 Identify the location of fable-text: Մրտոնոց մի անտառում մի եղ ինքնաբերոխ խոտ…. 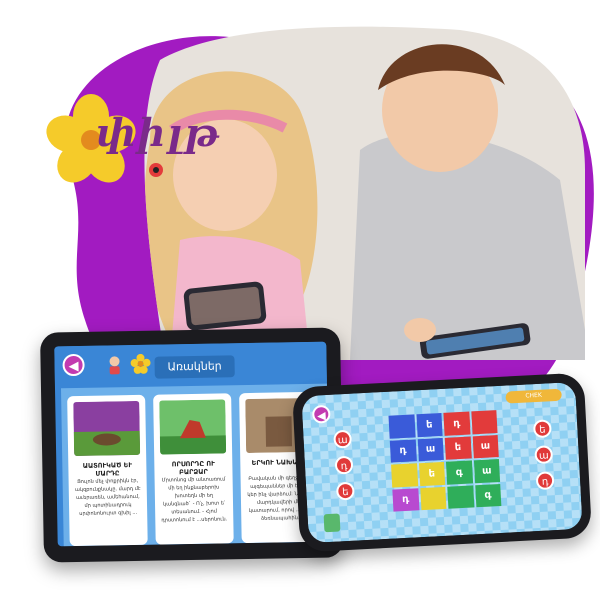
(194, 500).